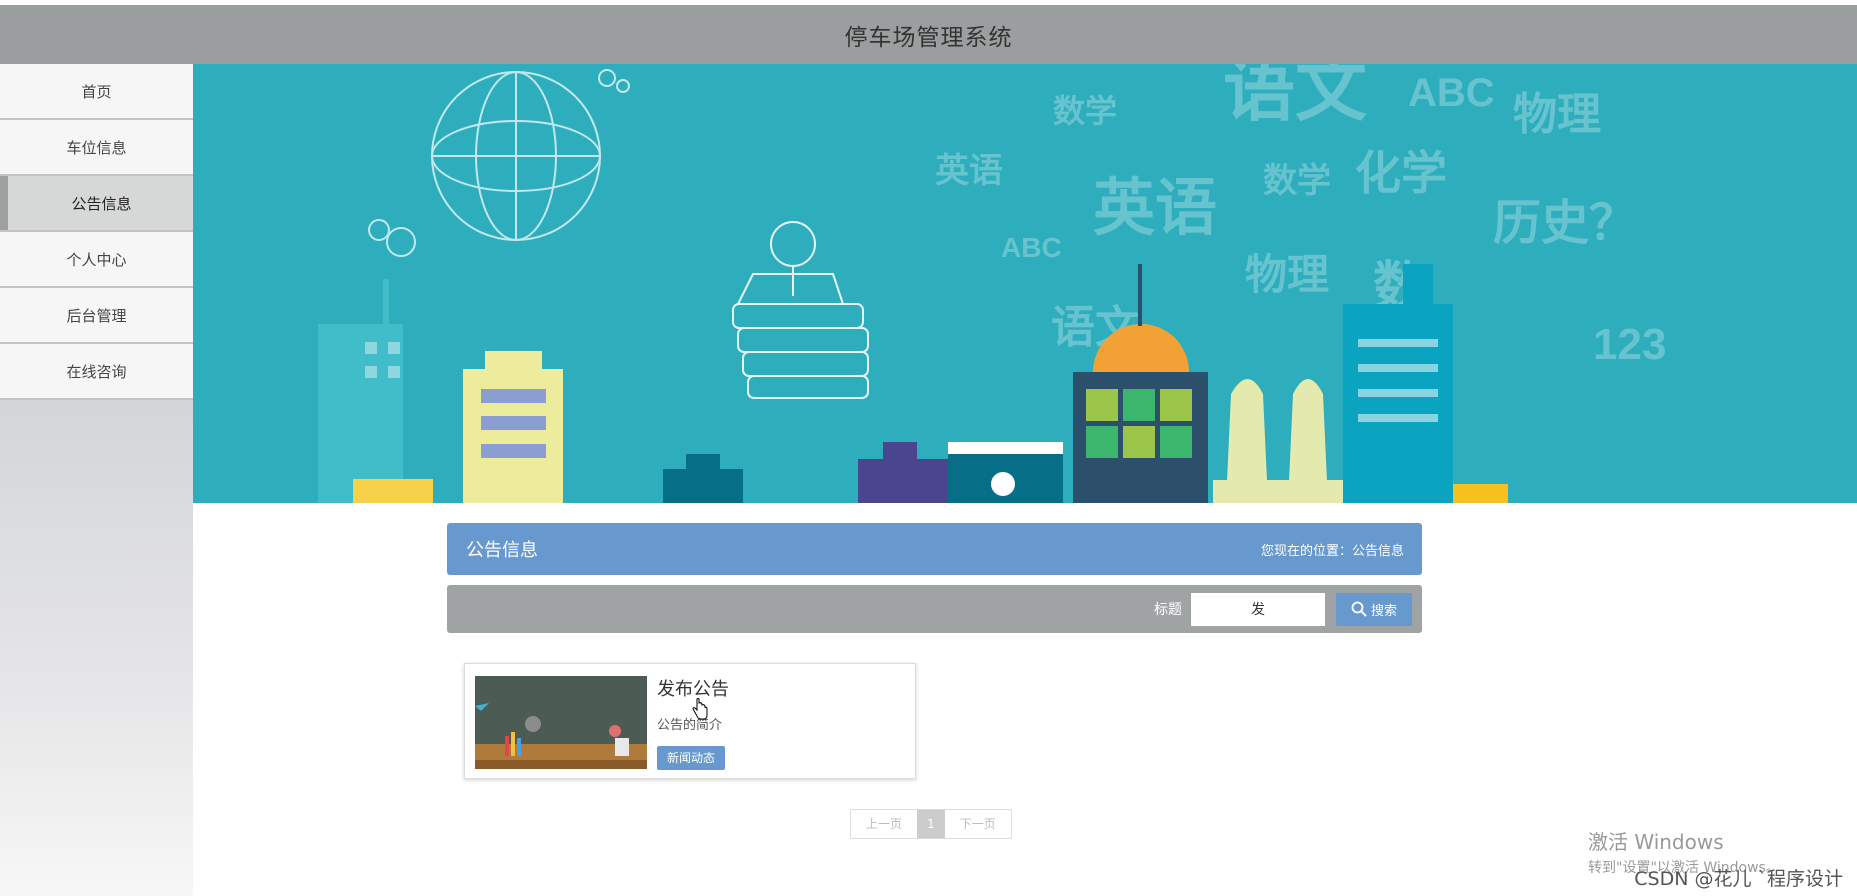 The image size is (1857, 896). Describe the element at coordinates (1401, 173) in the screenshot. I see `svg-text: 化学` at that location.